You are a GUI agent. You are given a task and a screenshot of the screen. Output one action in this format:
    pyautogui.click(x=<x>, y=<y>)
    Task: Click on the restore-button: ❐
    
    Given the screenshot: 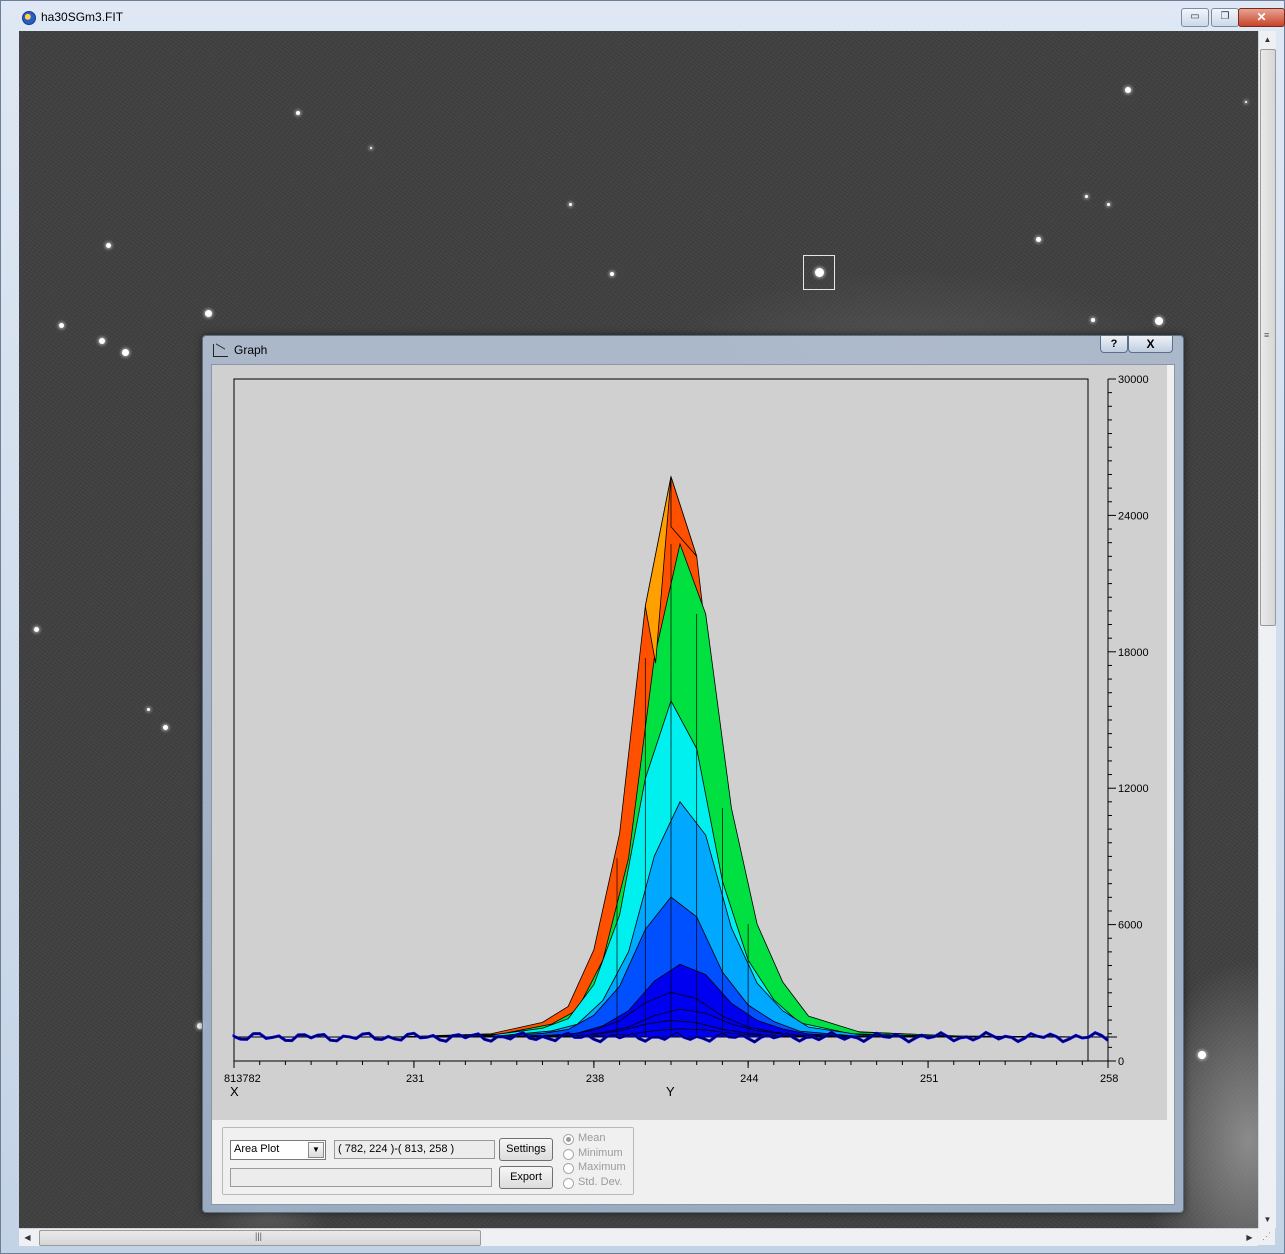 What is the action you would take?
    pyautogui.click(x=1225, y=17)
    